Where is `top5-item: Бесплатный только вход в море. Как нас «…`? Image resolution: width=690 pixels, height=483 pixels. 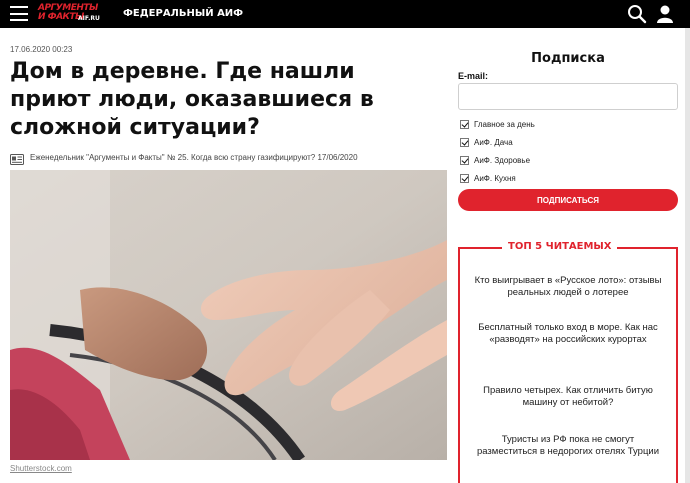
top5-item: Бесплатный только вход в море. Как нас «… is located at coordinates (568, 334).